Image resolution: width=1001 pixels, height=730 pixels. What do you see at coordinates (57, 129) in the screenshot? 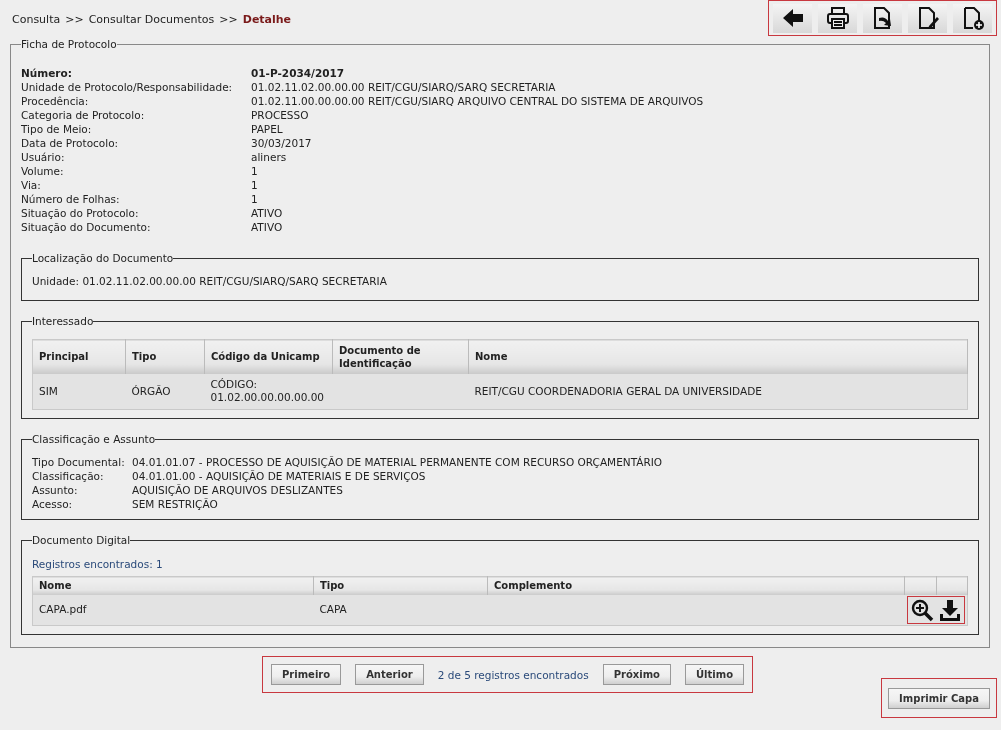
I see `field-label: Tipo de Meio:` at bounding box center [57, 129].